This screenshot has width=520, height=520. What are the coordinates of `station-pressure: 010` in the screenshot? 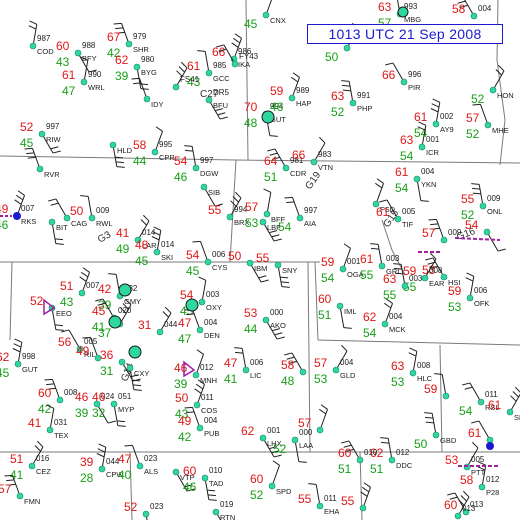 It's located at (216, 470).